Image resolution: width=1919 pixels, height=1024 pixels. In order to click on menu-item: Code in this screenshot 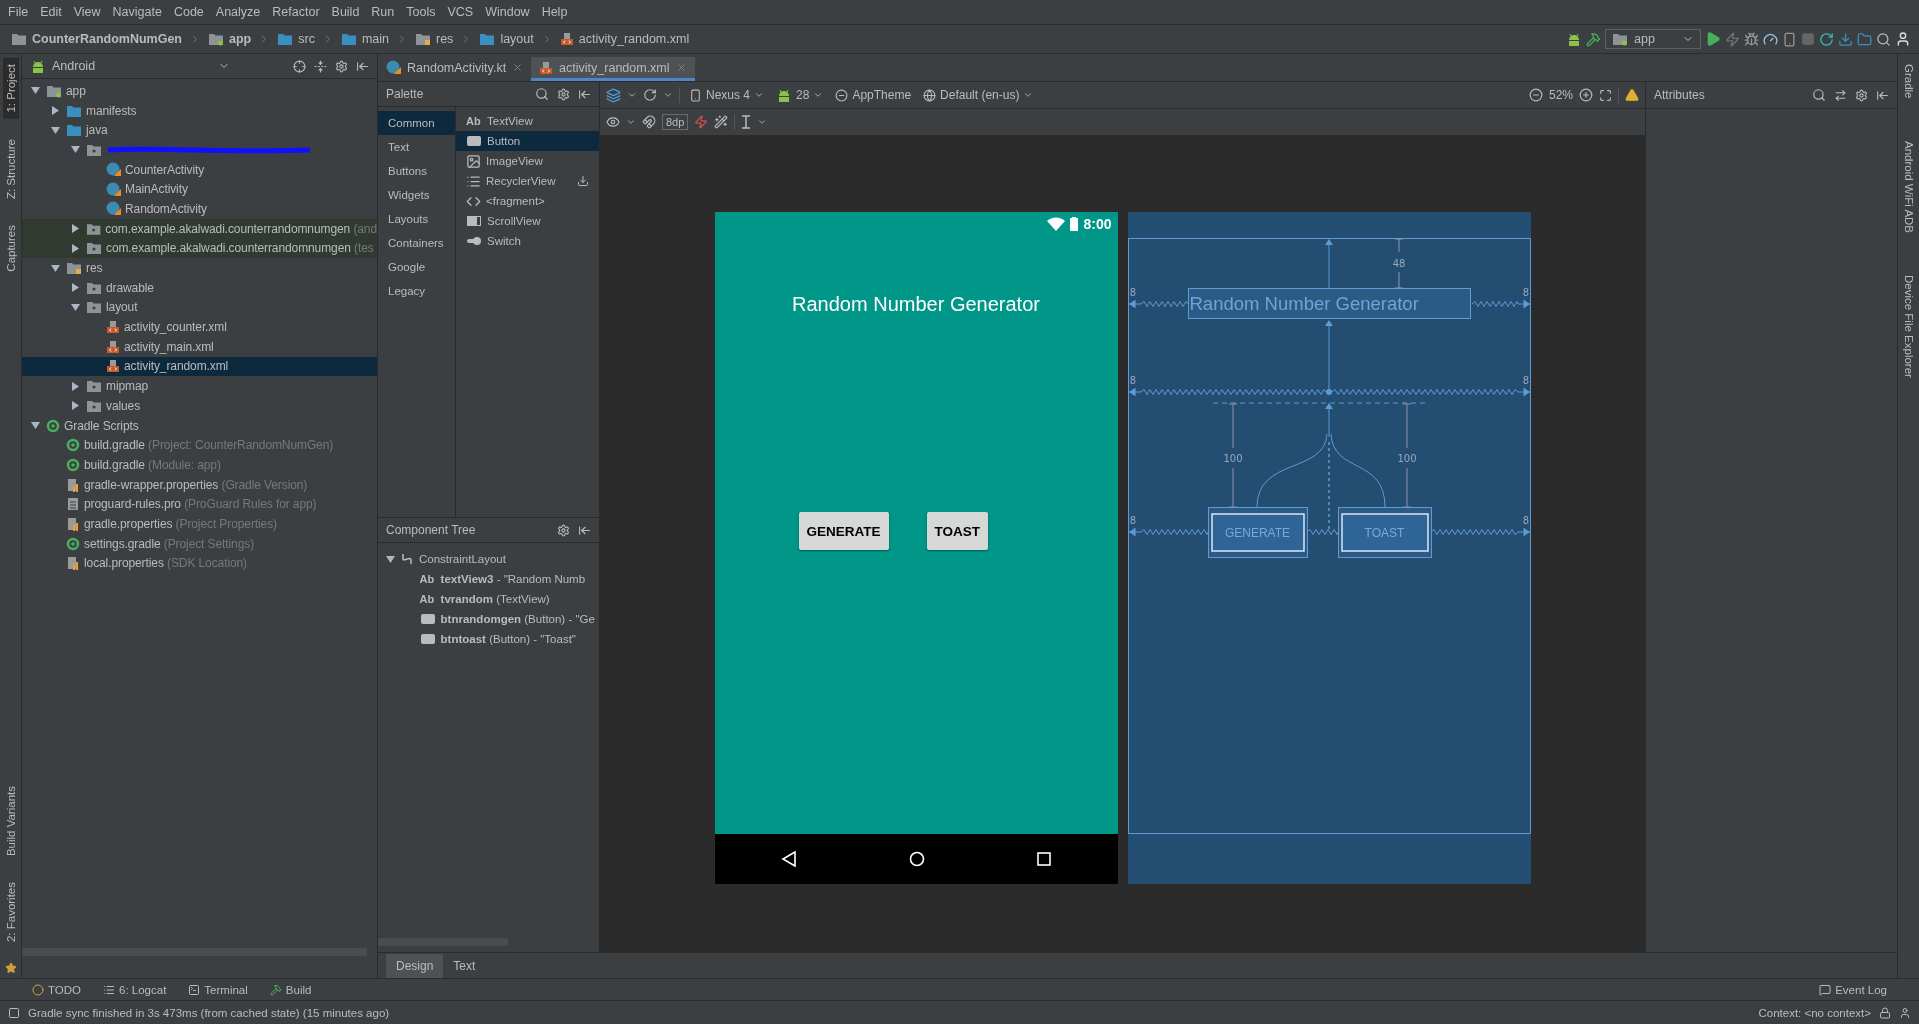, I will do `click(188, 12)`.